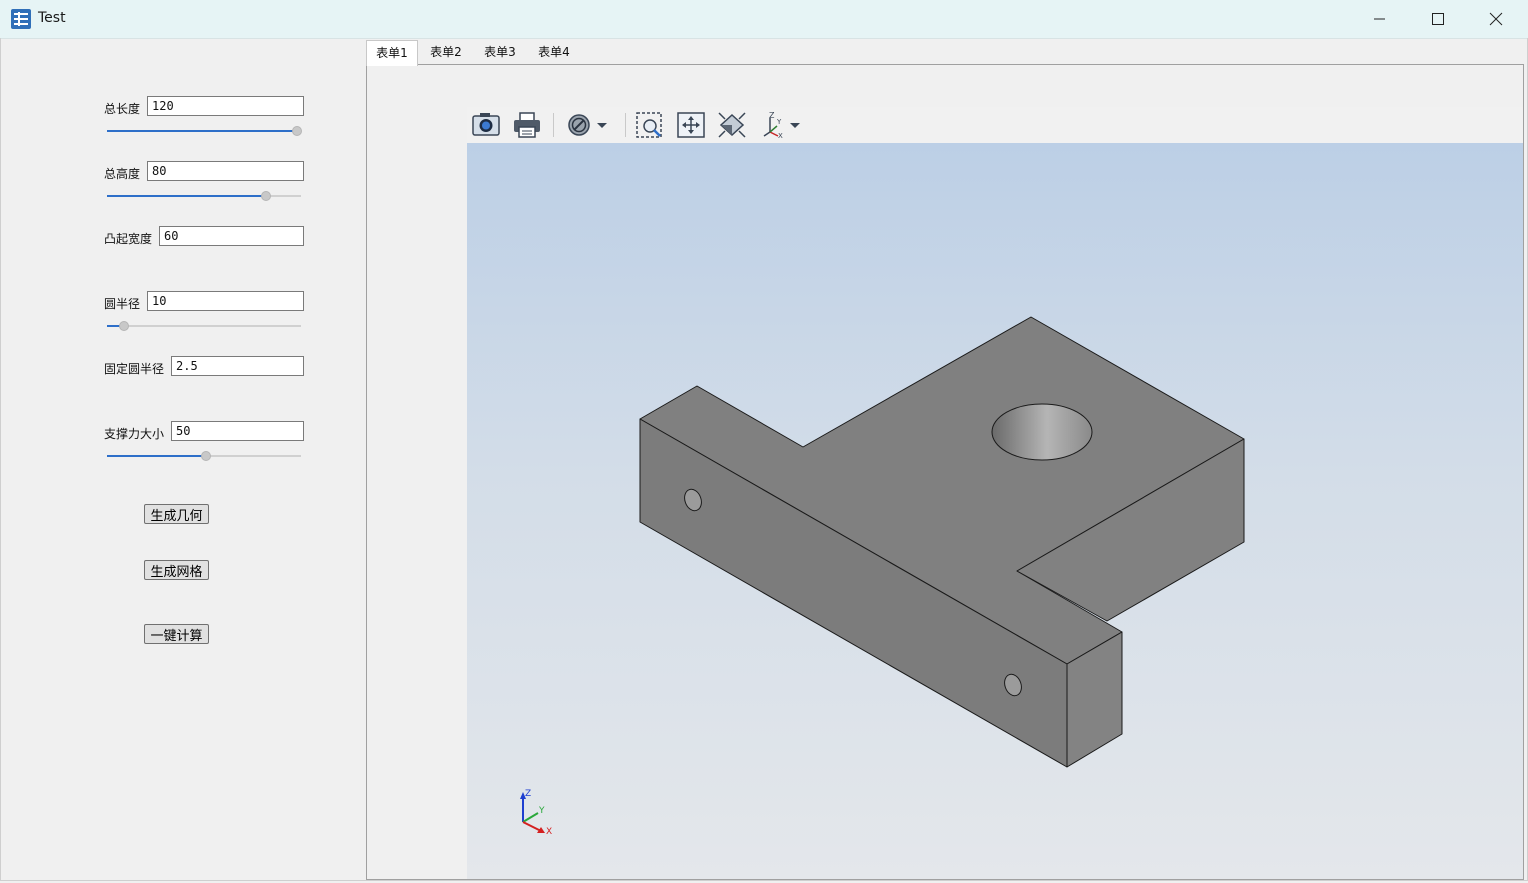 This screenshot has height=883, width=1528. I want to click on pan-icon, so click(691, 125).